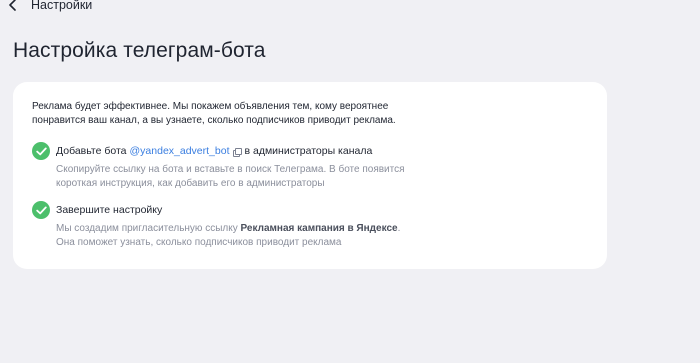 The image size is (700, 363). What do you see at coordinates (62, 6) in the screenshot?
I see `back-link-label: Настройки` at bounding box center [62, 6].